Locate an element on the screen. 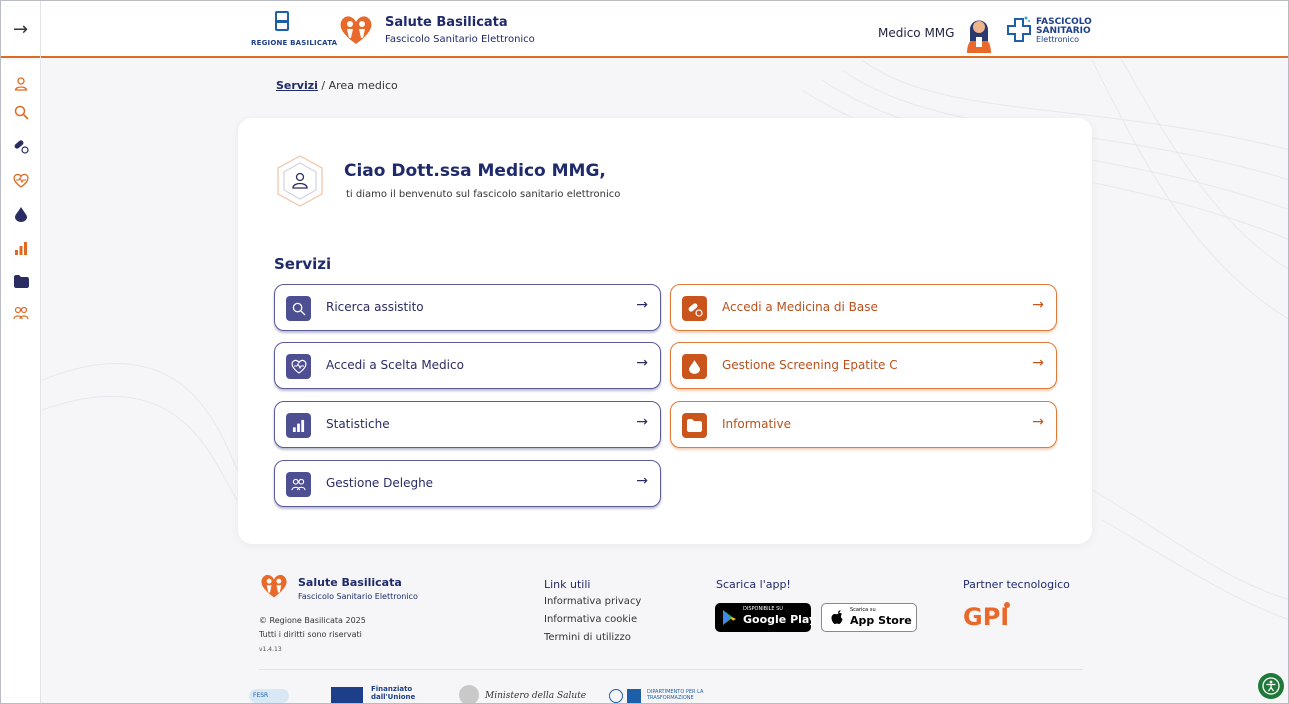  breadcrumb-current: Area medico is located at coordinates (363, 85).